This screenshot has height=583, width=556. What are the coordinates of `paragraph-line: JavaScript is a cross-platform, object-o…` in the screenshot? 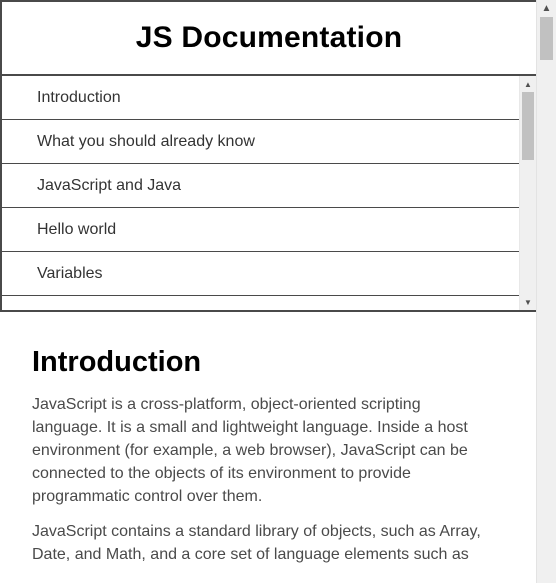 It's located at (226, 404).